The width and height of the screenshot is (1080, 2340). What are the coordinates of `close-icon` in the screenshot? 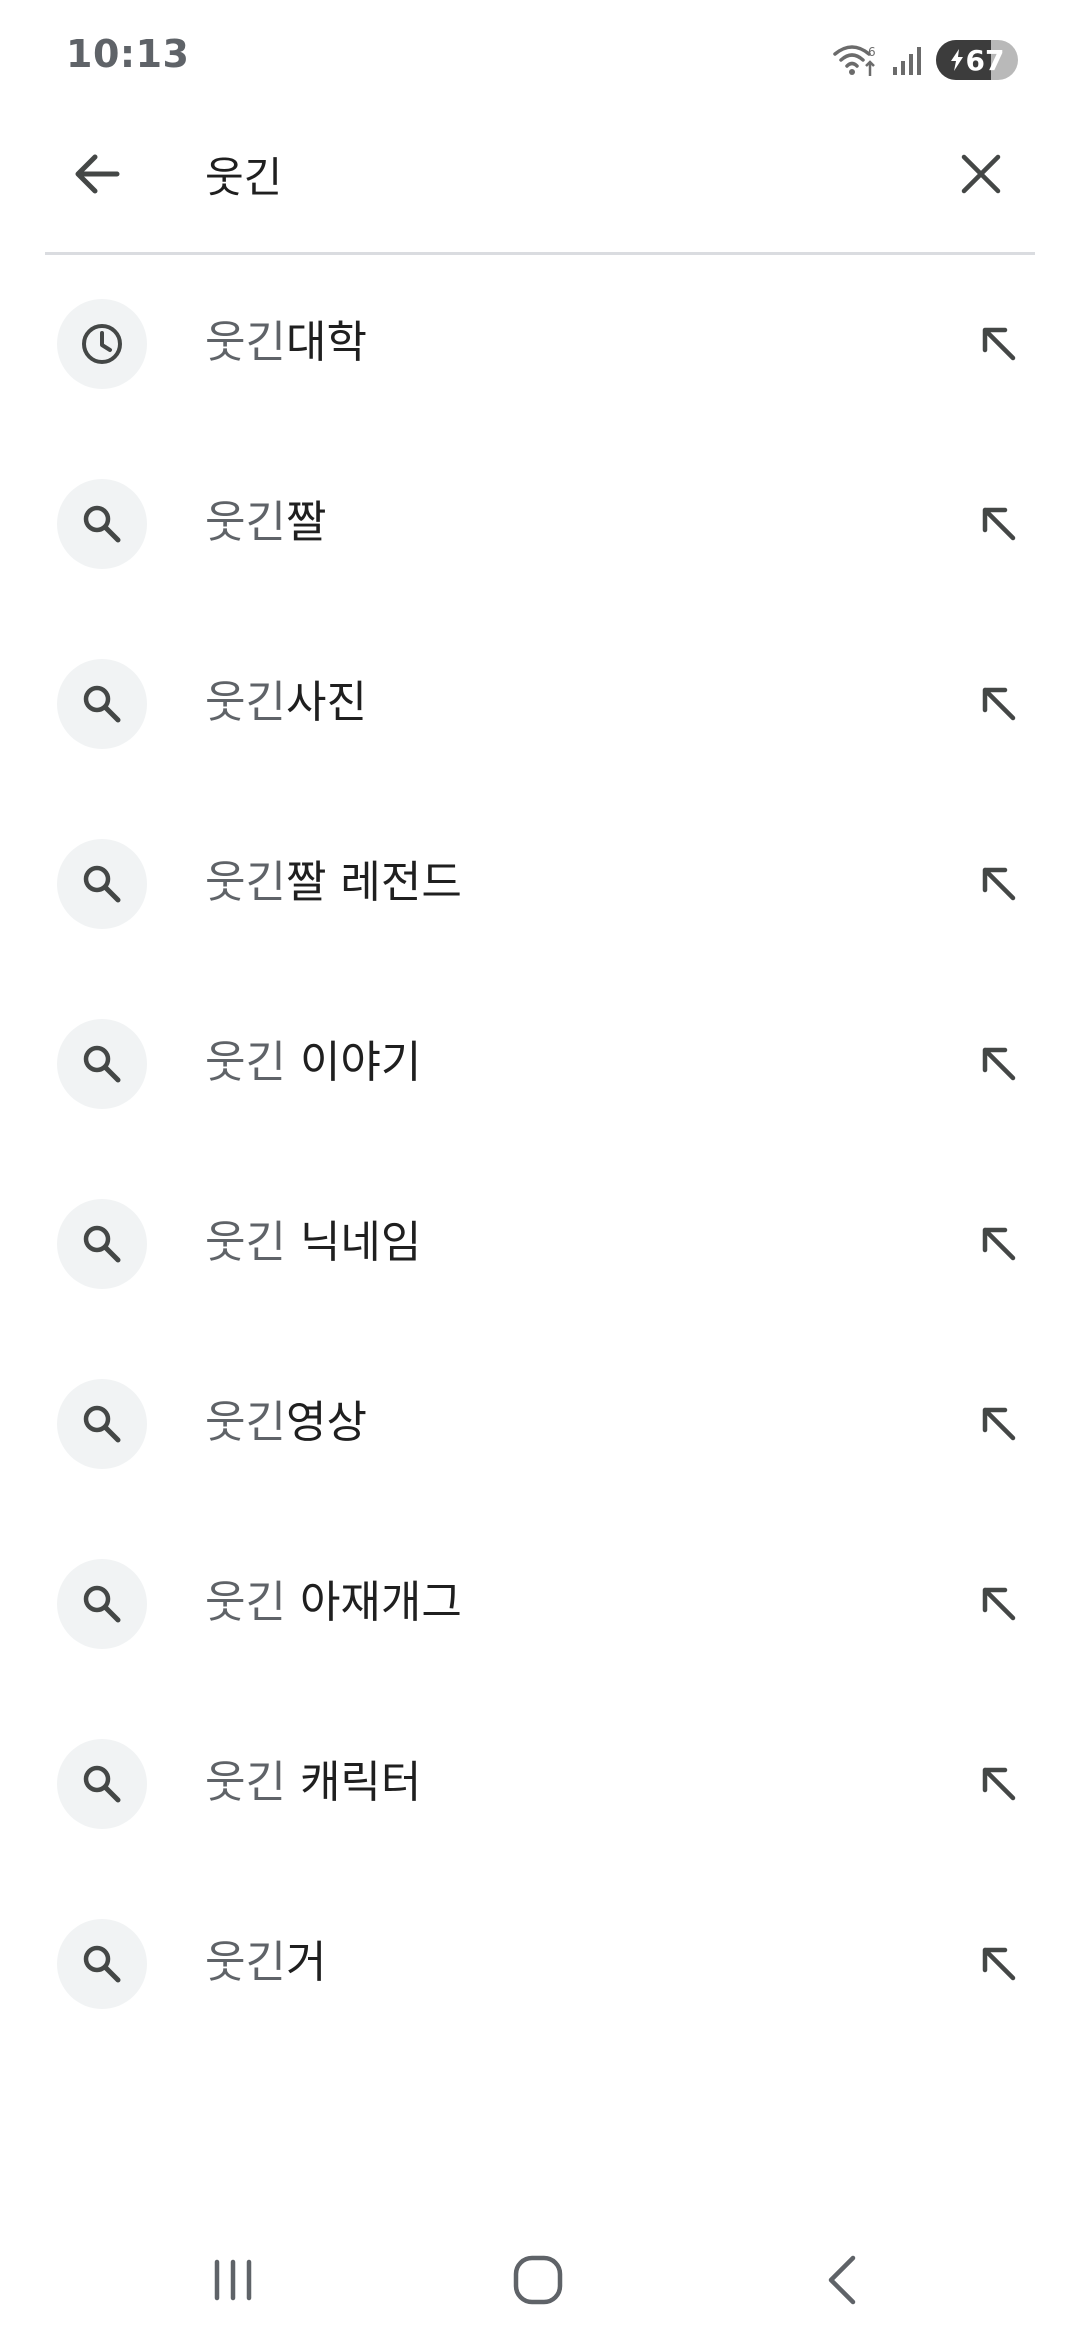 It's located at (981, 174).